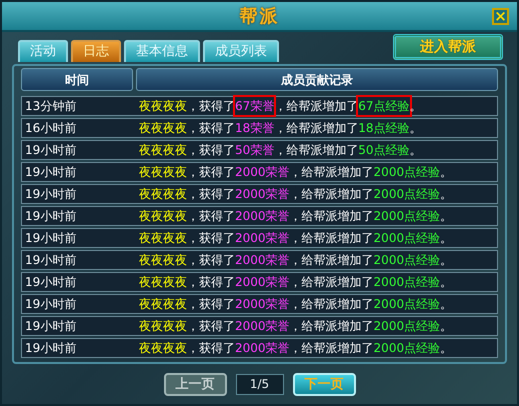 This screenshot has height=406, width=519. I want to click on close-button: ×, so click(500, 16).